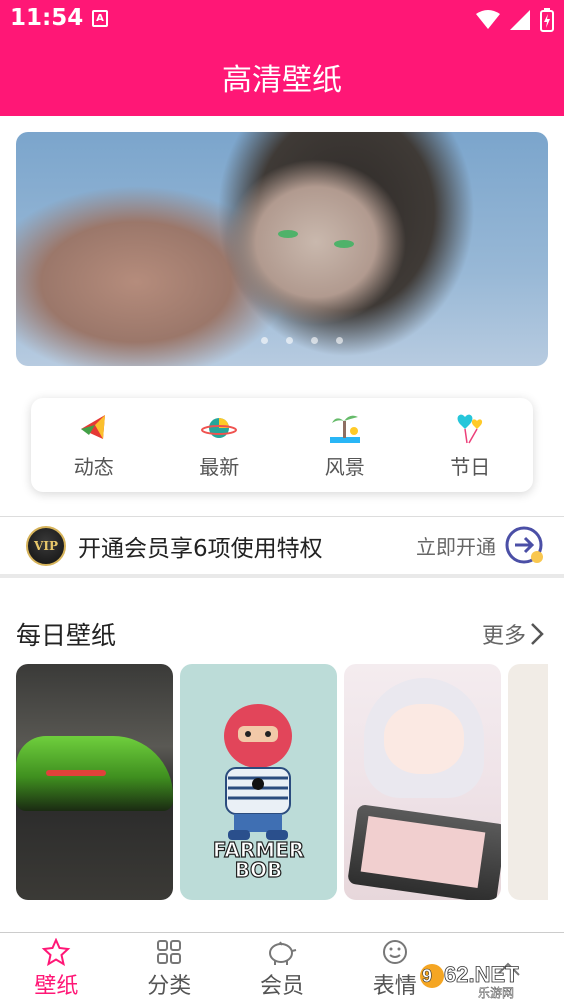  I want to click on status-bar: 11:54 A, so click(282, 19).